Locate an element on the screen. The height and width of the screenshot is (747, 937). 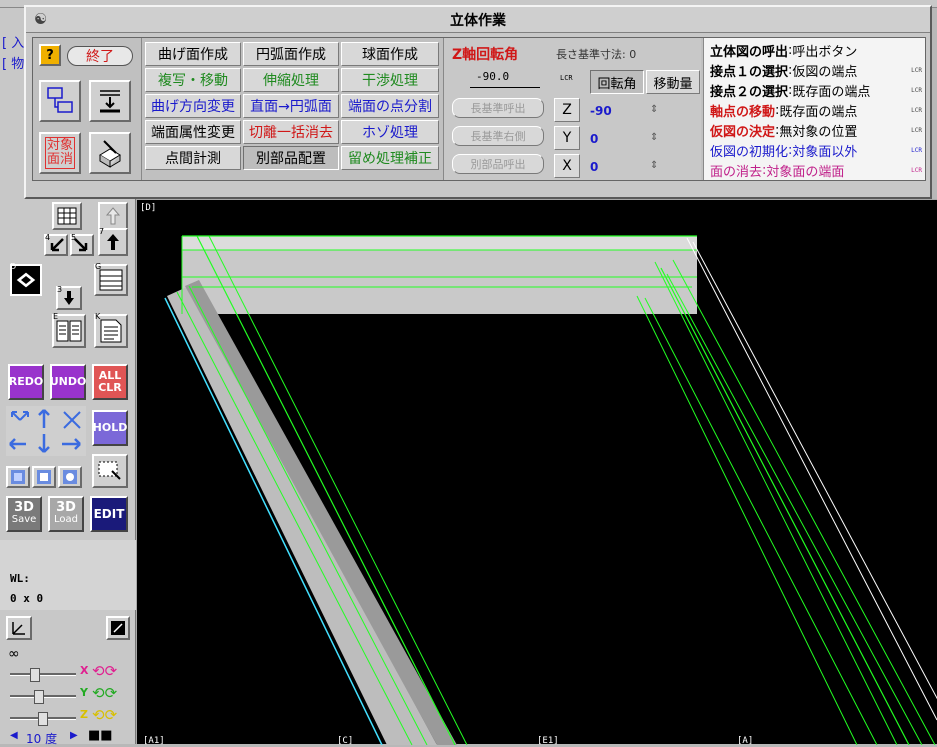
menu-bend-face-label: 曲げ面作成 is located at coordinates (193, 55).